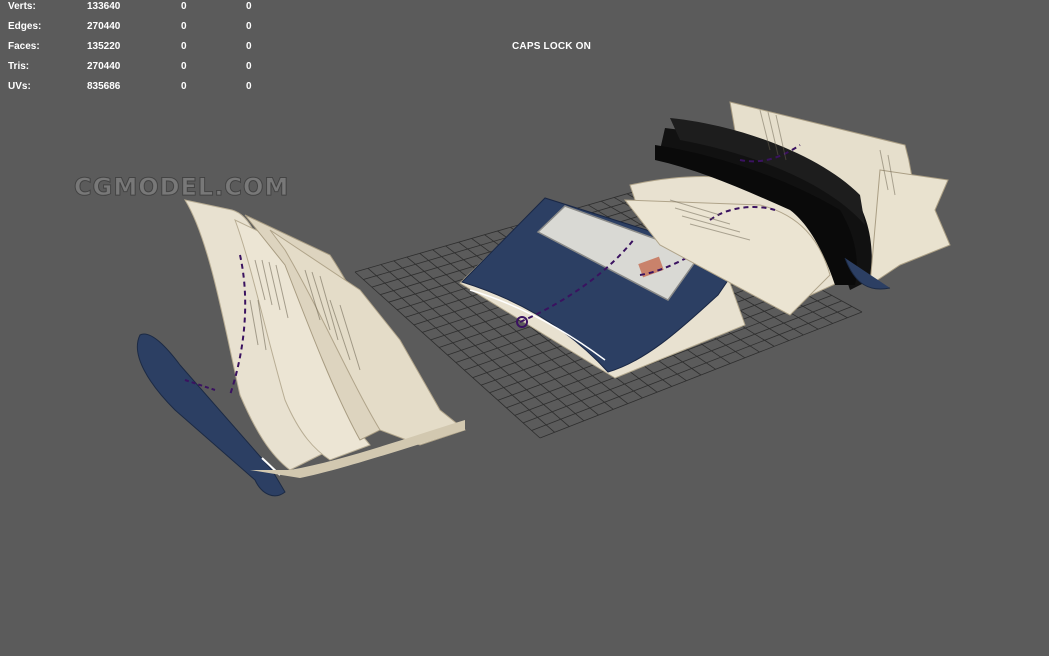 Image resolution: width=1049 pixels, height=656 pixels. Describe the element at coordinates (104, 6) in the screenshot. I see `stats-total: 133640` at that location.